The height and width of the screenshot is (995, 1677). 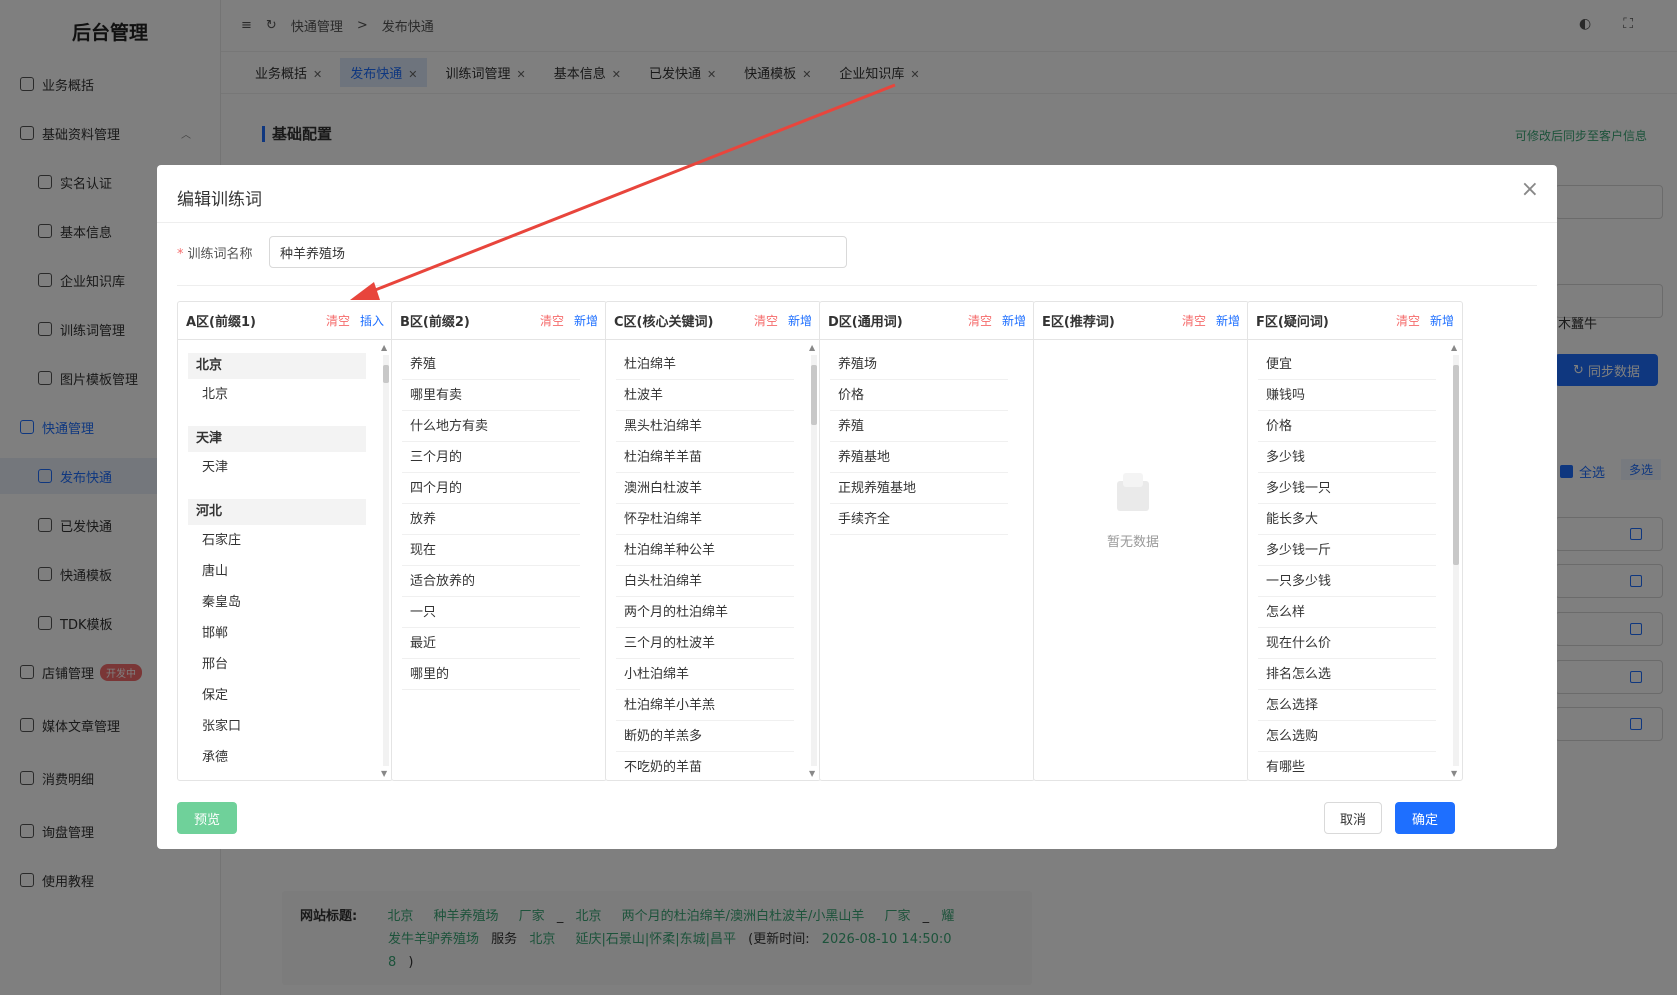 I want to click on list-item: 张家口, so click(x=277, y=726).